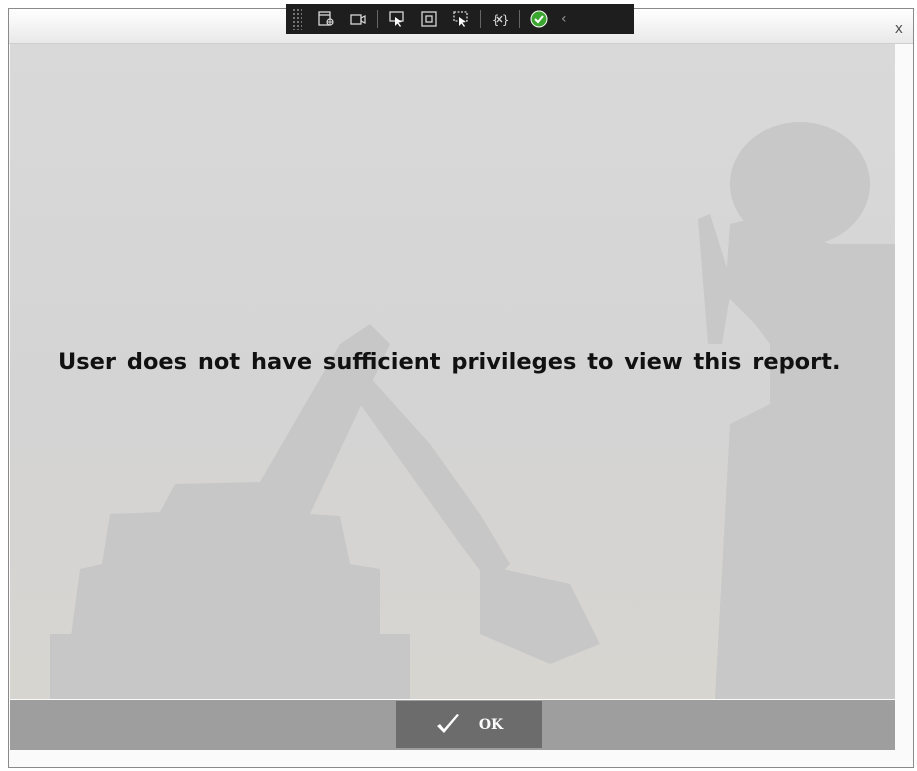 The image size is (917, 771). I want to click on hot-reload-ok-icon, so click(539, 19).